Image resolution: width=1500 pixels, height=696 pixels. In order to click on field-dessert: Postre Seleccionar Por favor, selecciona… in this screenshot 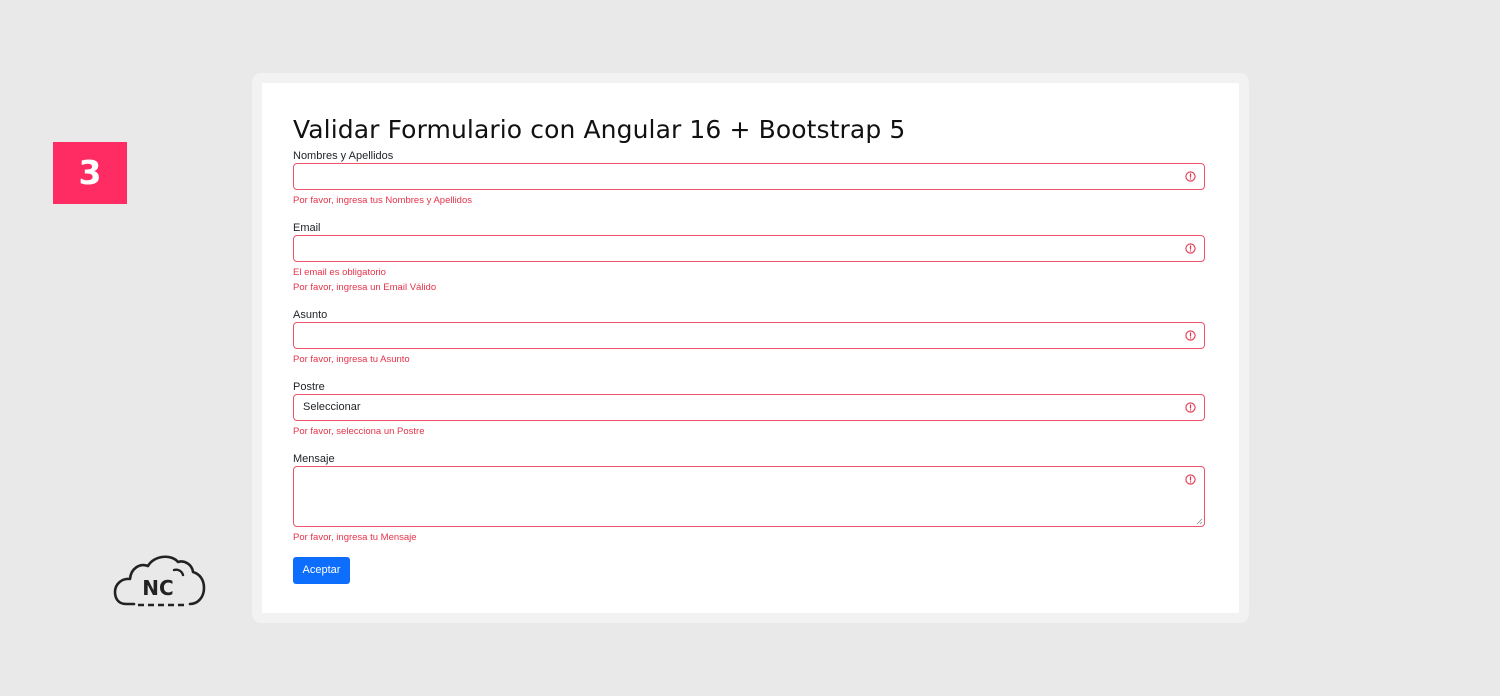, I will do `click(749, 409)`.